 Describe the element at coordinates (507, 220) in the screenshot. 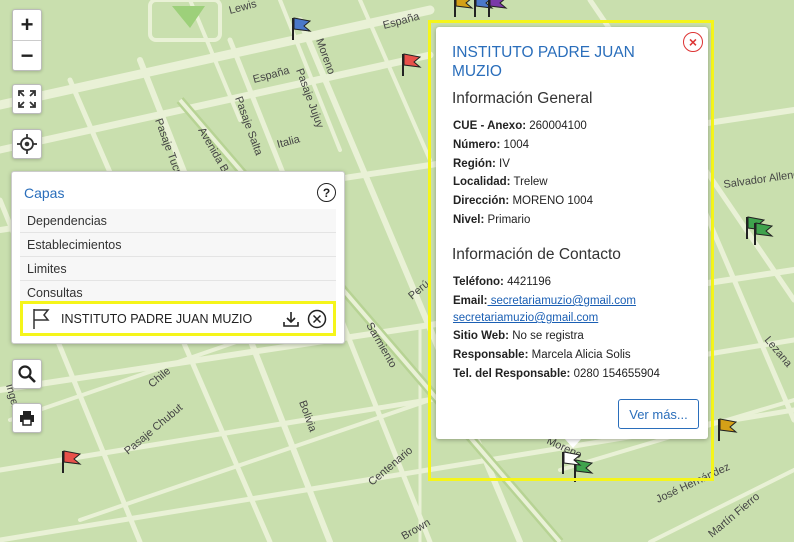

I see `nivel-value: Primario` at that location.